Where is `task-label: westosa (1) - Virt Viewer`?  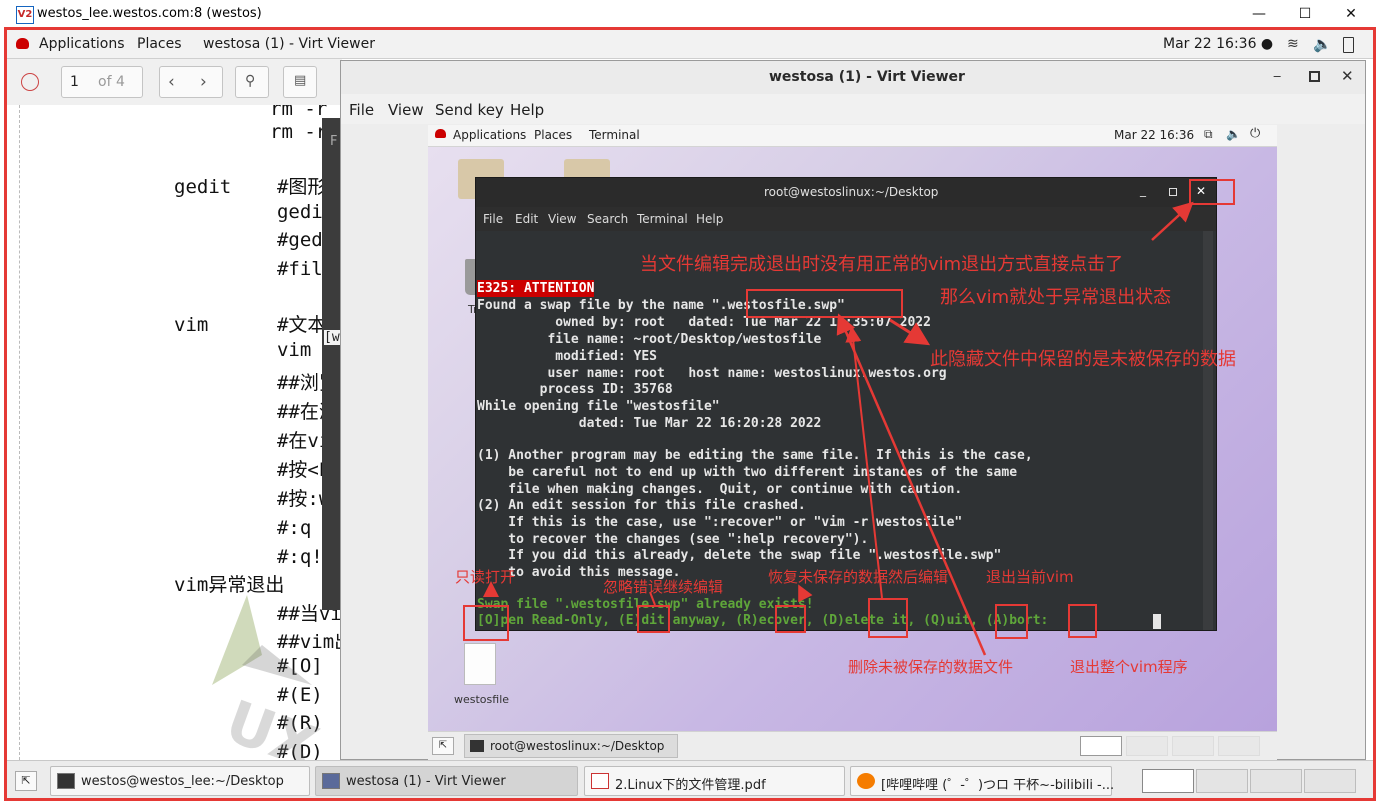 task-label: westosa (1) - Virt Viewer is located at coordinates (426, 781).